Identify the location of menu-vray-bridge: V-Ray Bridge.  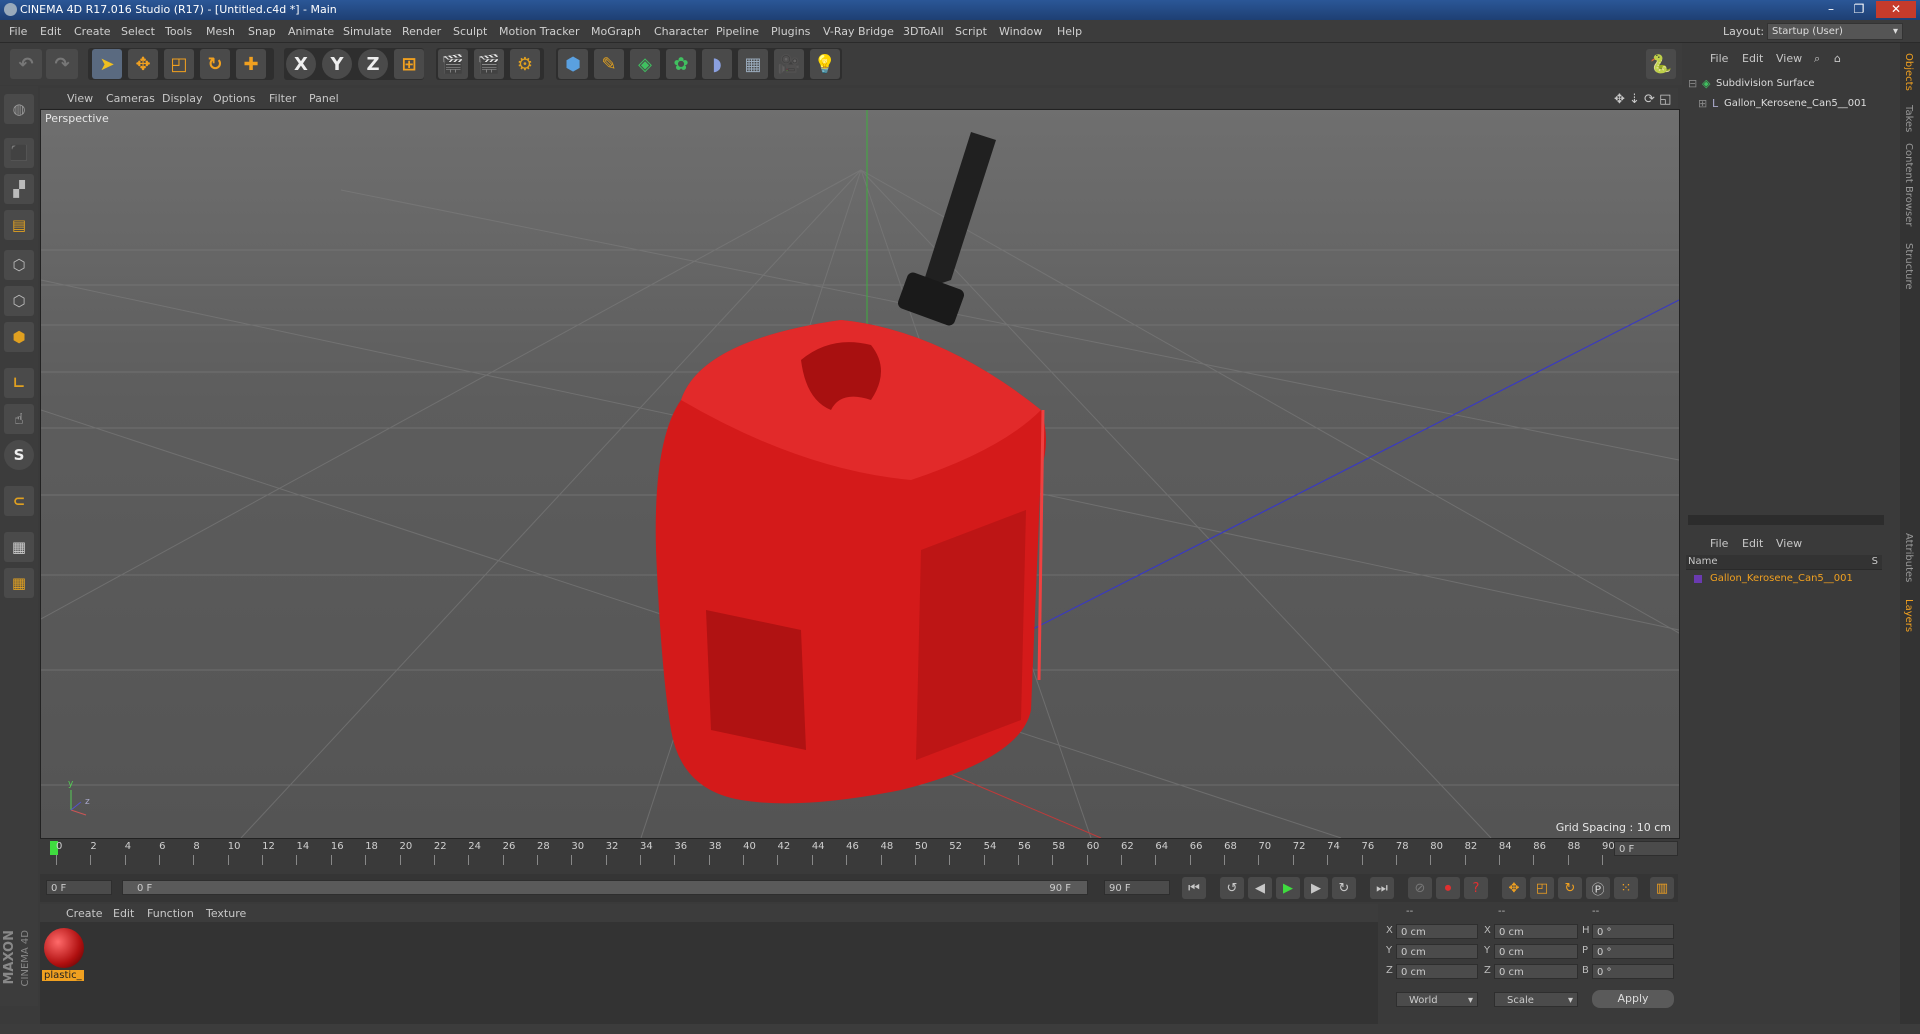
(858, 31).